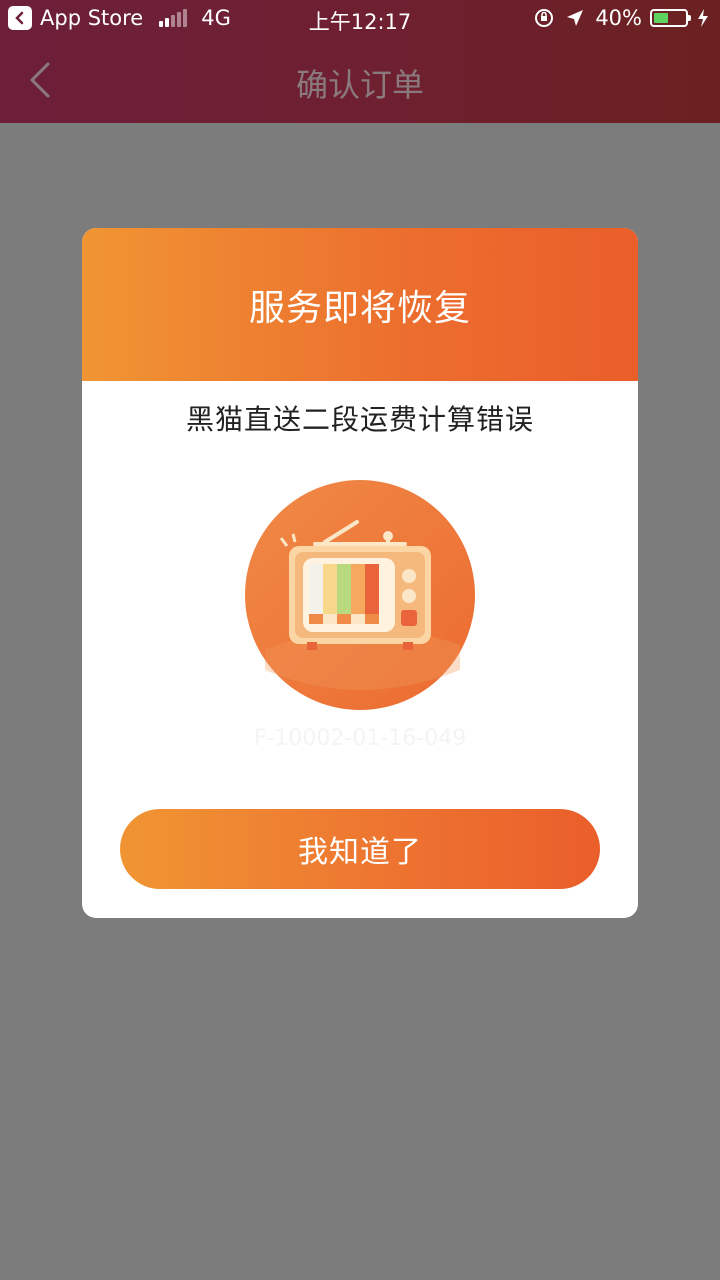 This screenshot has width=720, height=1280. Describe the element at coordinates (360, 849) in the screenshot. I see `confirm-button: 我知道了` at that location.